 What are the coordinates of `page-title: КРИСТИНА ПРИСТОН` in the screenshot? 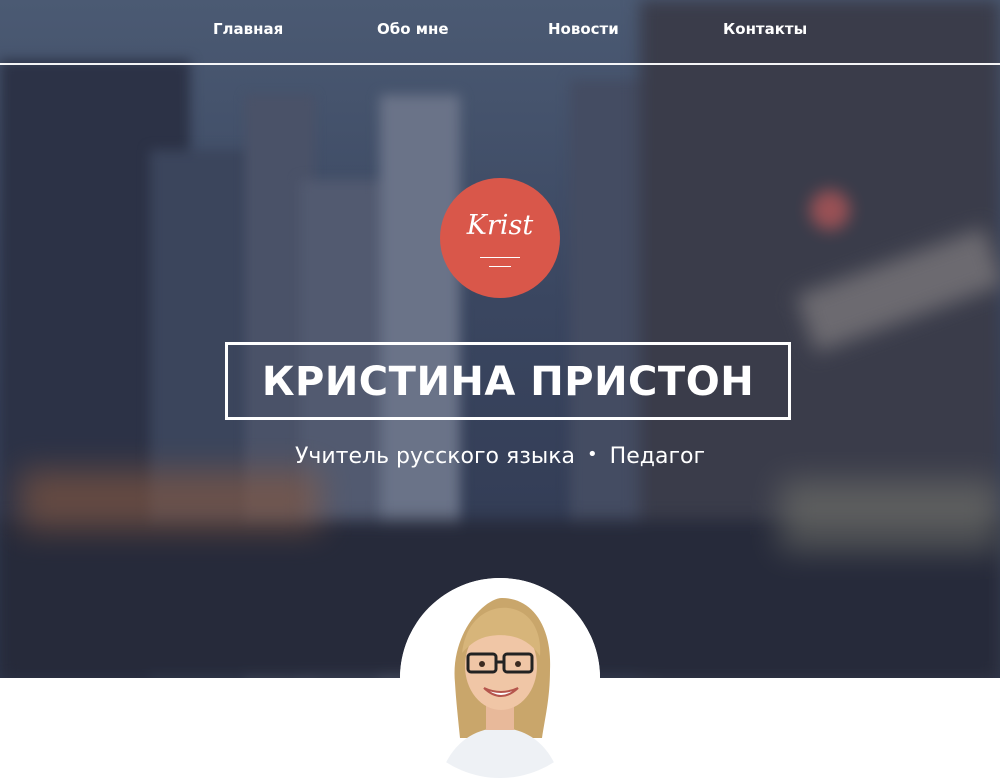 It's located at (508, 382).